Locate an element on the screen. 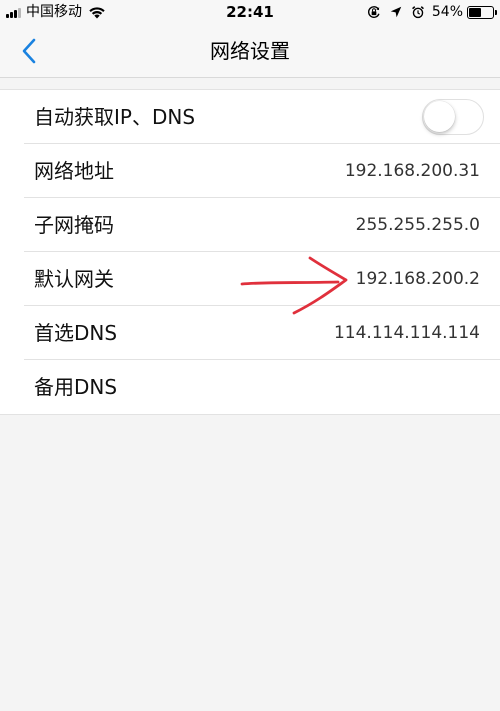 This screenshot has height=711, width=500. primary-dns-label: 首选DNS is located at coordinates (76, 333).